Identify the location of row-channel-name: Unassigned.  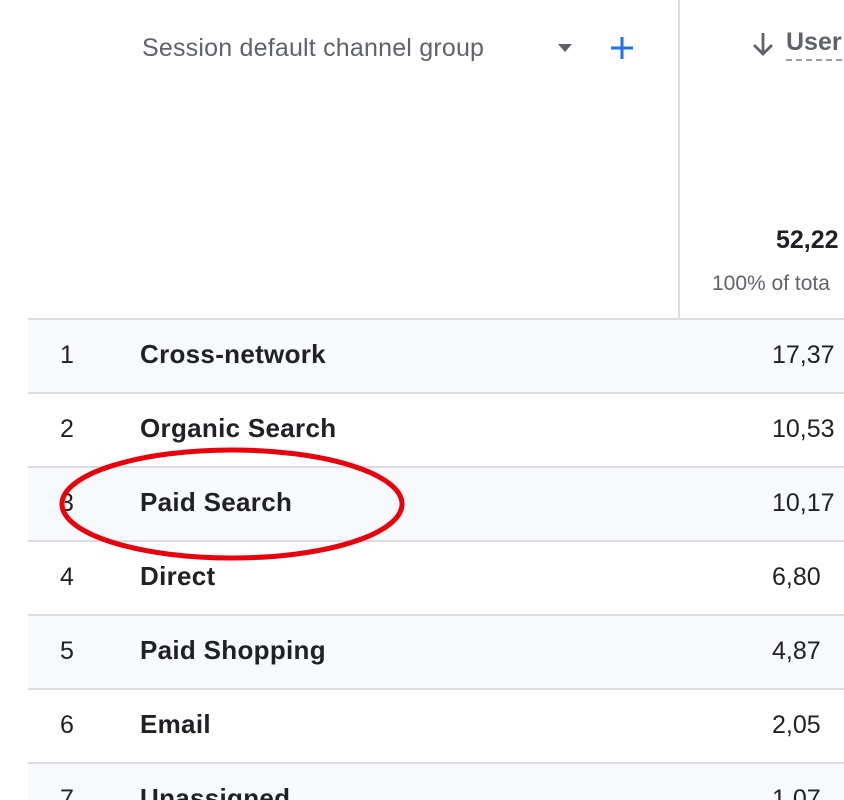
(215, 791).